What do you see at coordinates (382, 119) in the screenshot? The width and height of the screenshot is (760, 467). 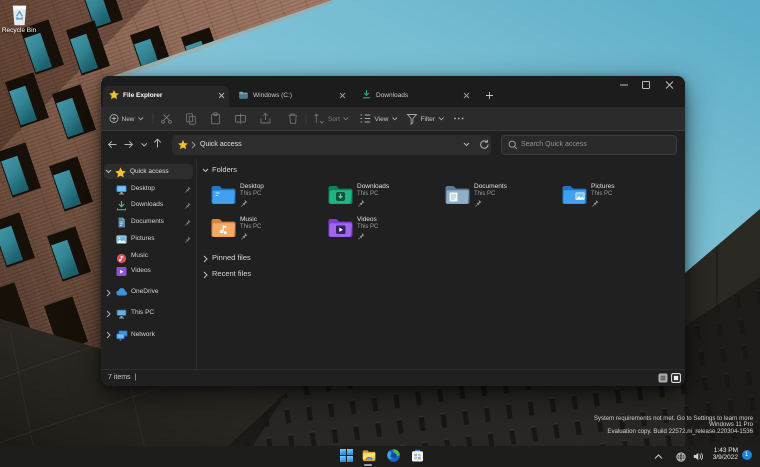 I see `svg-text: View` at bounding box center [382, 119].